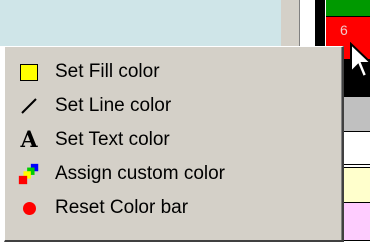  I want to click on menu-item-label: Set Line color, so click(113, 105).